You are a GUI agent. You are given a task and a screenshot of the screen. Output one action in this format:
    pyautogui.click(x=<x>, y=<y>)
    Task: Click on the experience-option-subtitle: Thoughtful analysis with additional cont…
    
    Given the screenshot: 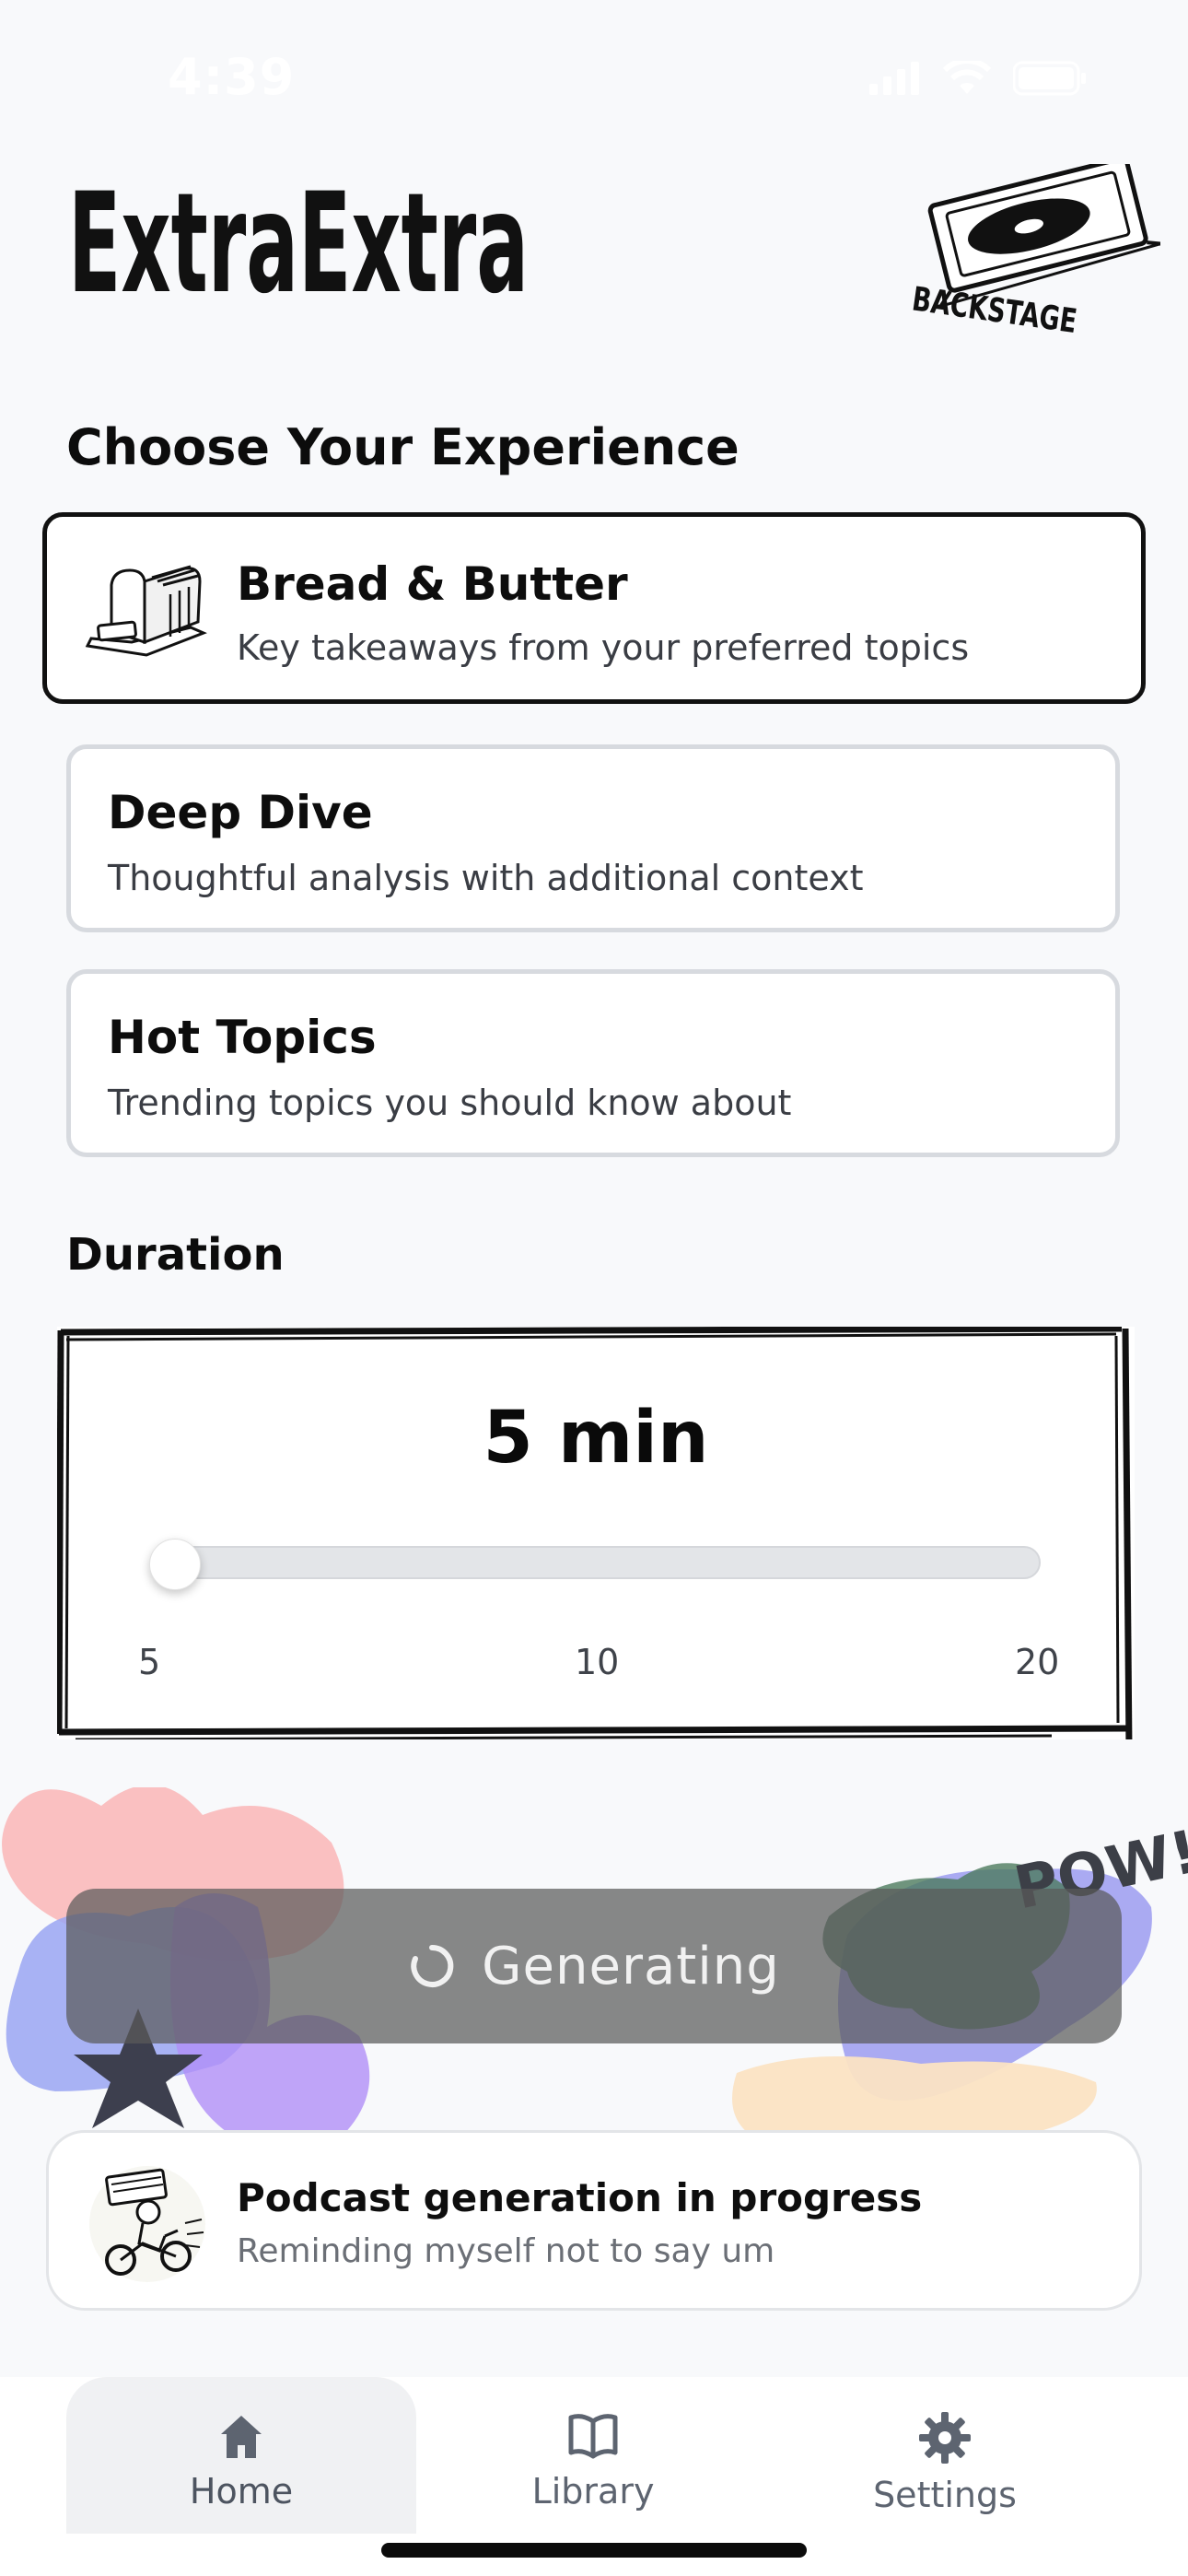 What is the action you would take?
    pyautogui.click(x=486, y=878)
    